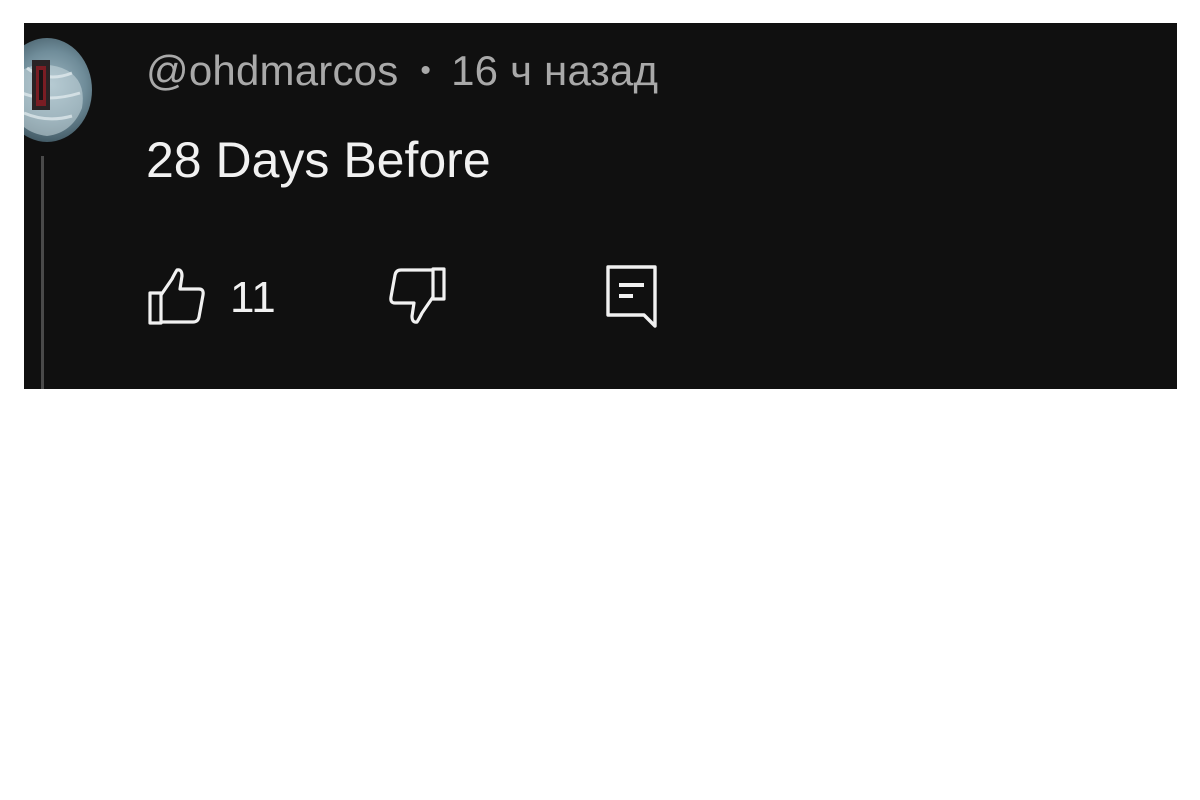  I want to click on comment-actions: 11, so click(446, 298).